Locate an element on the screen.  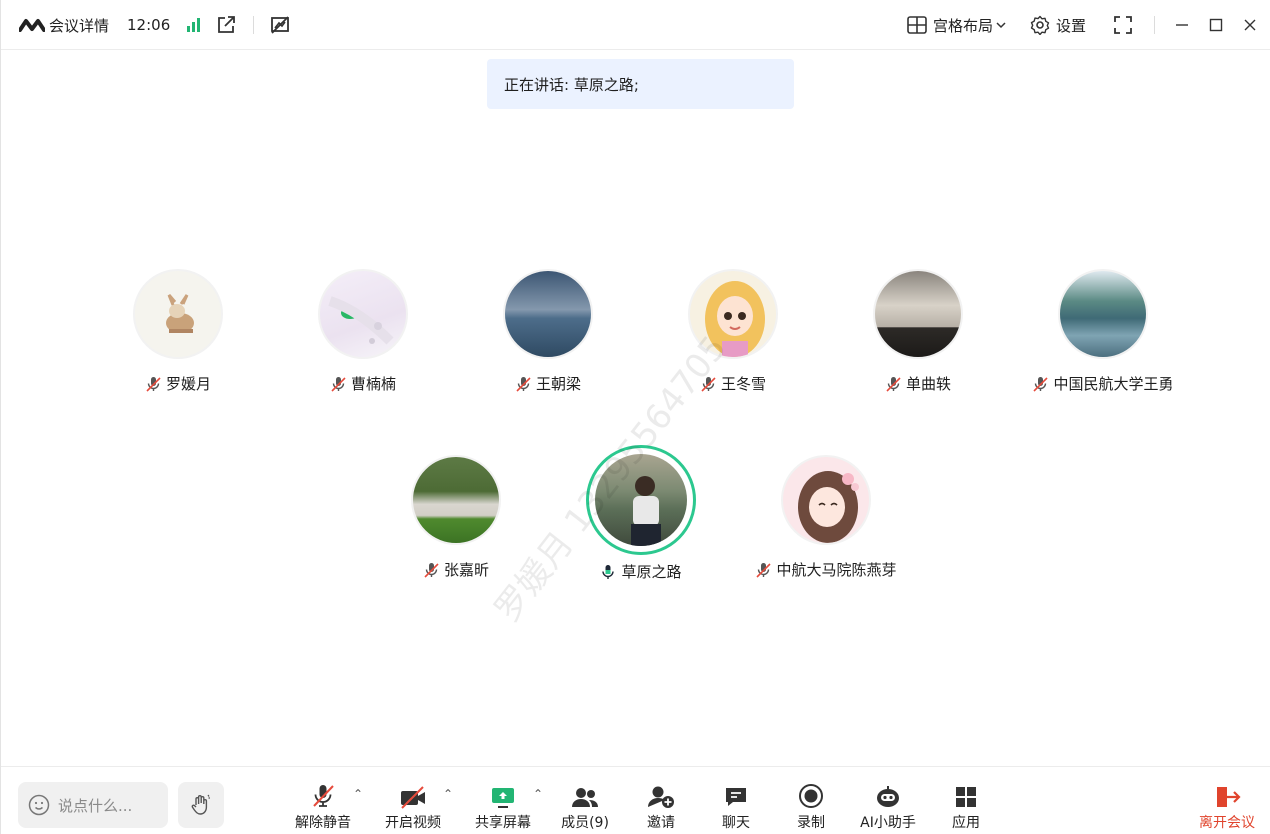
meeting-time: 12:06 is located at coordinates (149, 25).